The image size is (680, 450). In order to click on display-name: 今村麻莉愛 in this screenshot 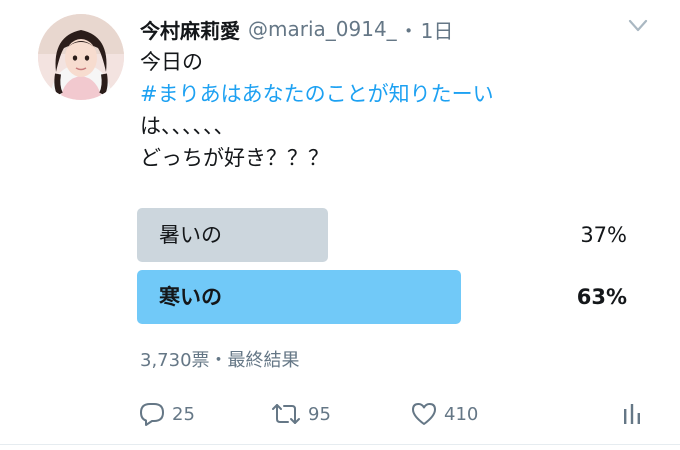, I will do `click(190, 29)`.